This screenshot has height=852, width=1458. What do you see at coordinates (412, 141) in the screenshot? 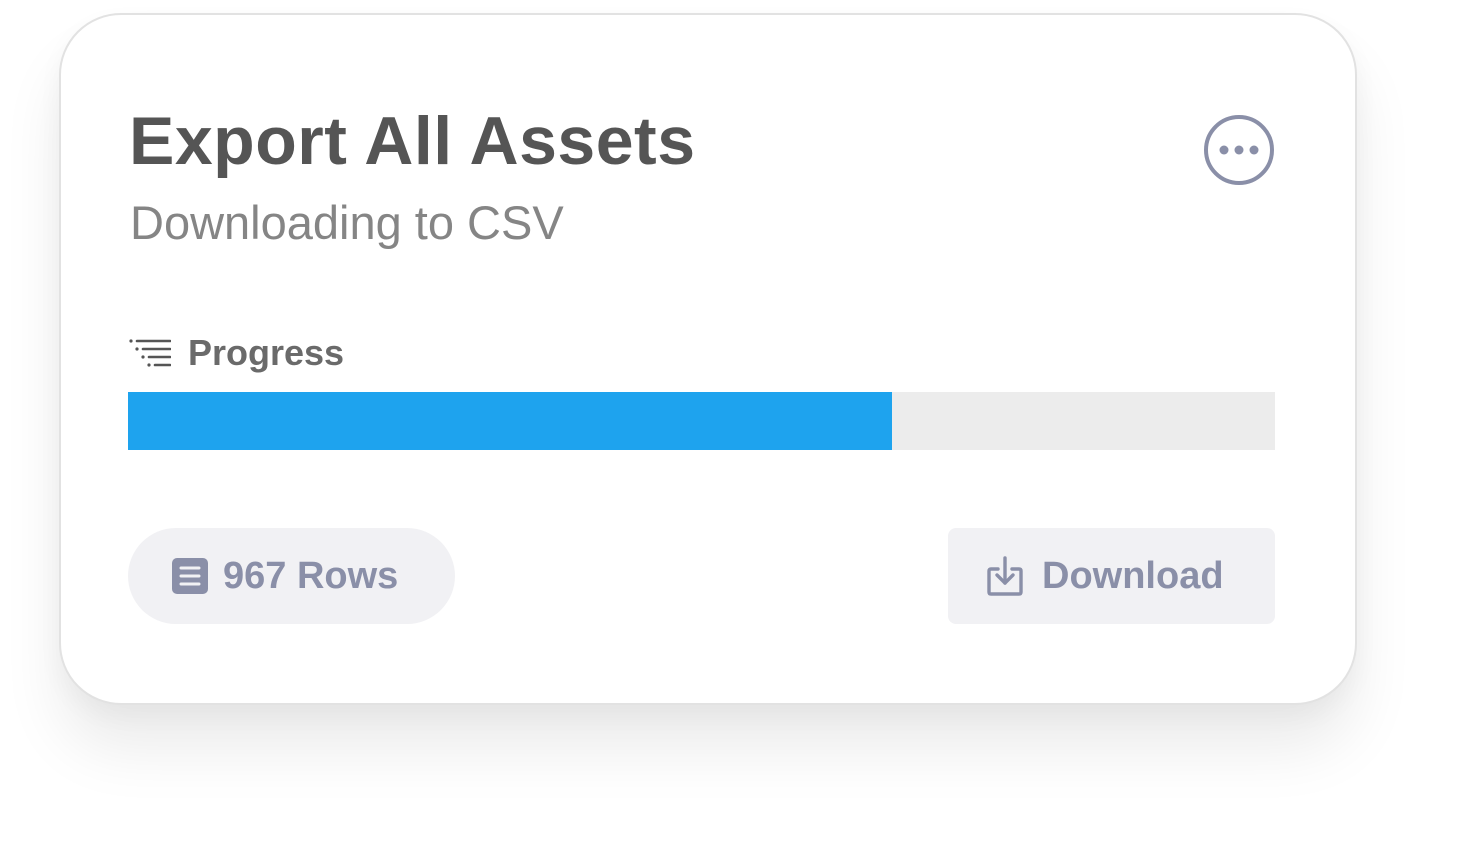
I see `card-title: Export All Assets` at bounding box center [412, 141].